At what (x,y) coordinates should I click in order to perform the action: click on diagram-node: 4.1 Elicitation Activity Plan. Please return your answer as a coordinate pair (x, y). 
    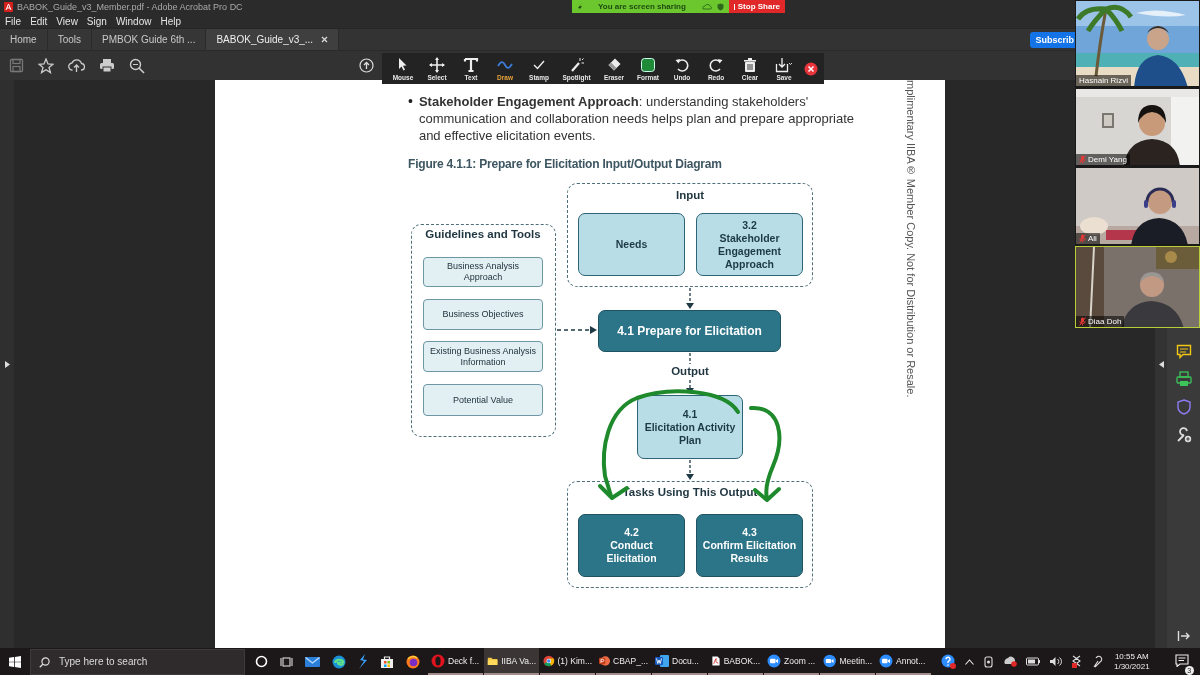
    Looking at the image, I should click on (690, 427).